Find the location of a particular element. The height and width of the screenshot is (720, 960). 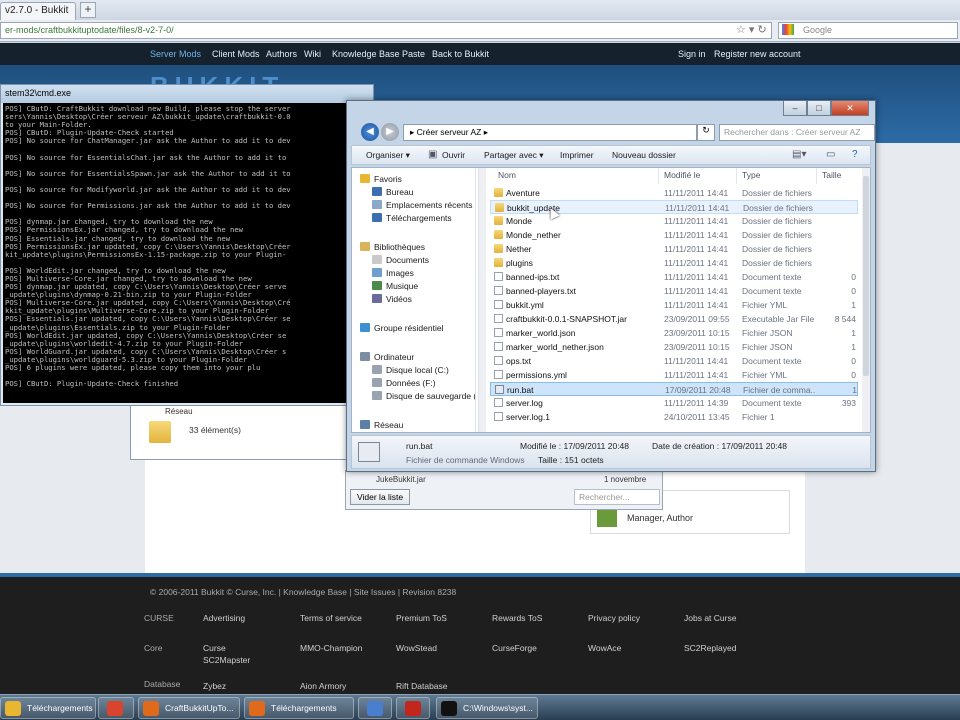

view-options-icon: ▤▾ is located at coordinates (799, 154).